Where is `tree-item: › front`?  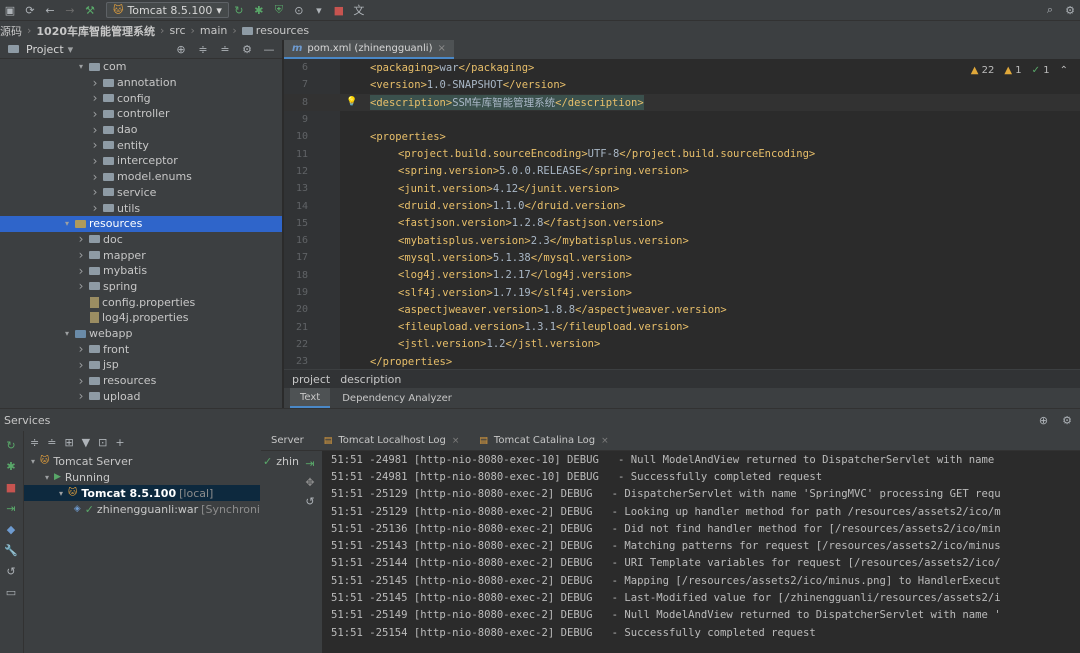 tree-item: › front is located at coordinates (141, 349).